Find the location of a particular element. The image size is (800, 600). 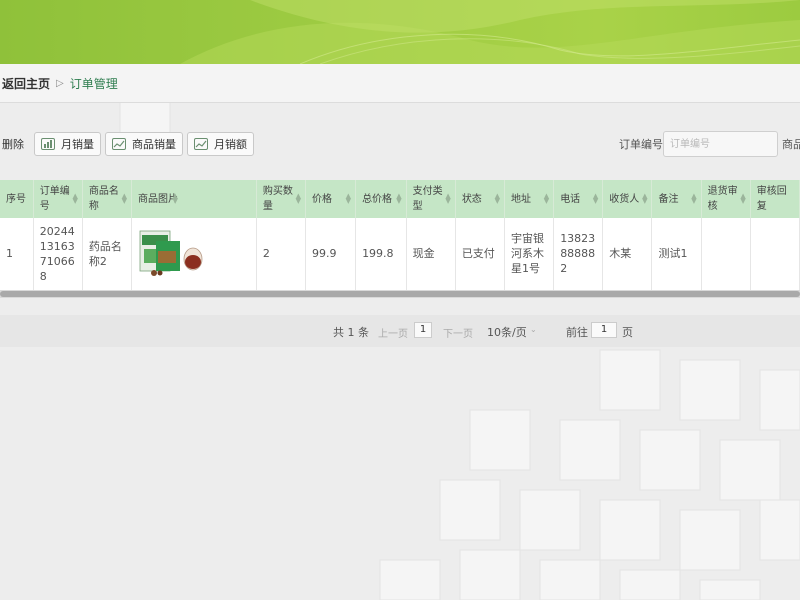

col-header: 状态 ▲ ▼ is located at coordinates (480, 199).